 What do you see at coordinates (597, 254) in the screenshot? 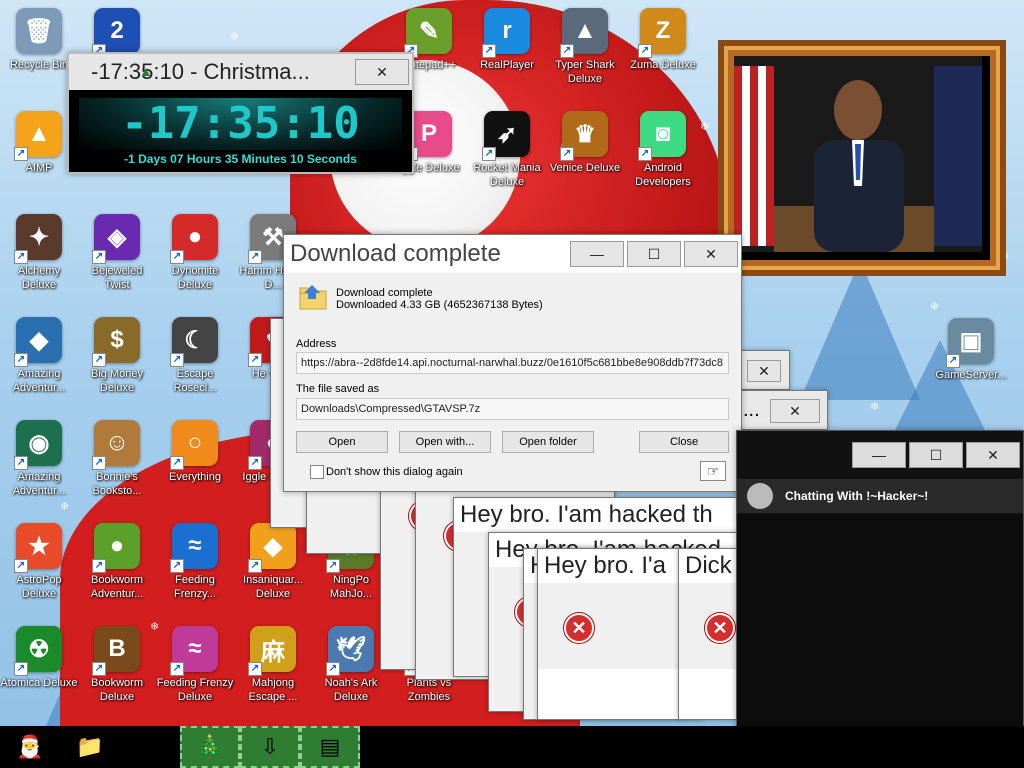
I see `minimize-button: —` at bounding box center [597, 254].